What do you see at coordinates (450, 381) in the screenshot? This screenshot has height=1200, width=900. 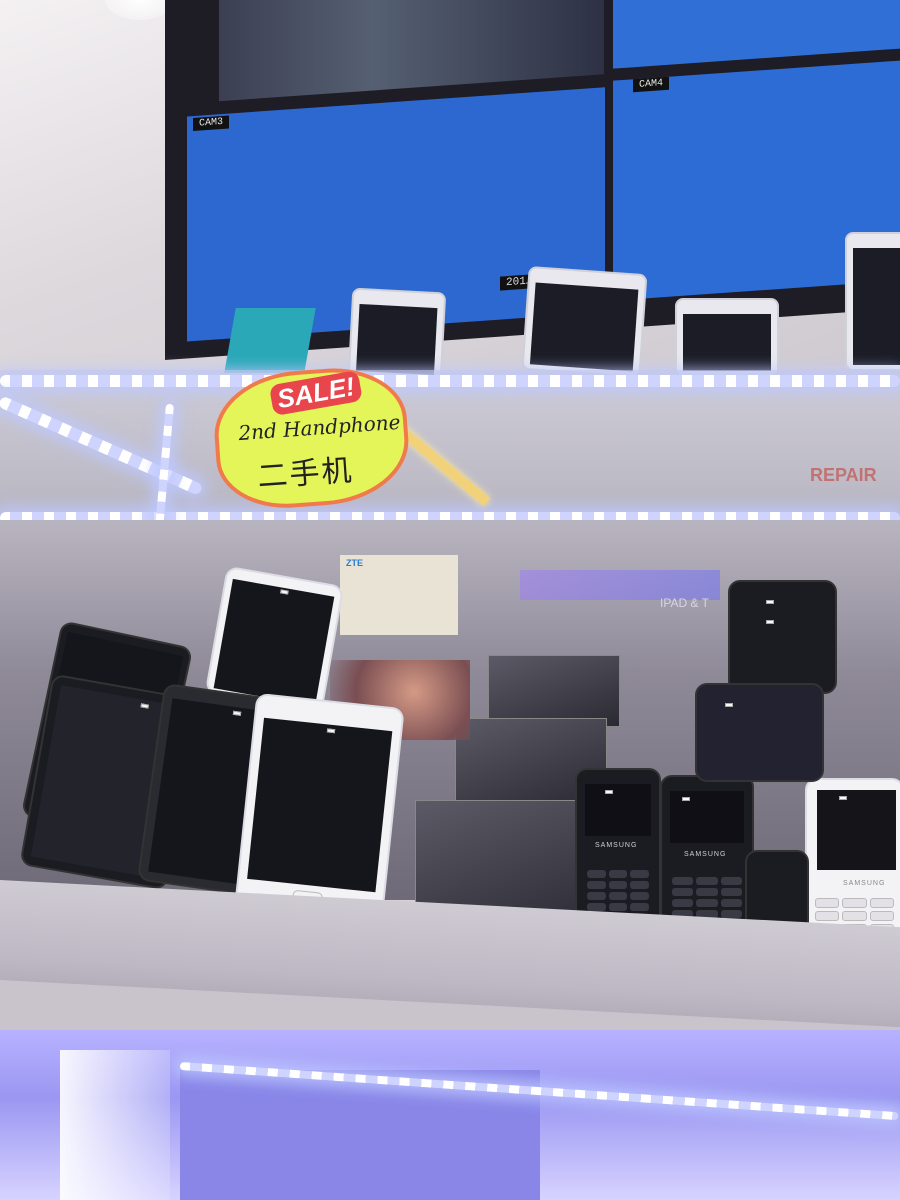 I see `led-strip-top` at bounding box center [450, 381].